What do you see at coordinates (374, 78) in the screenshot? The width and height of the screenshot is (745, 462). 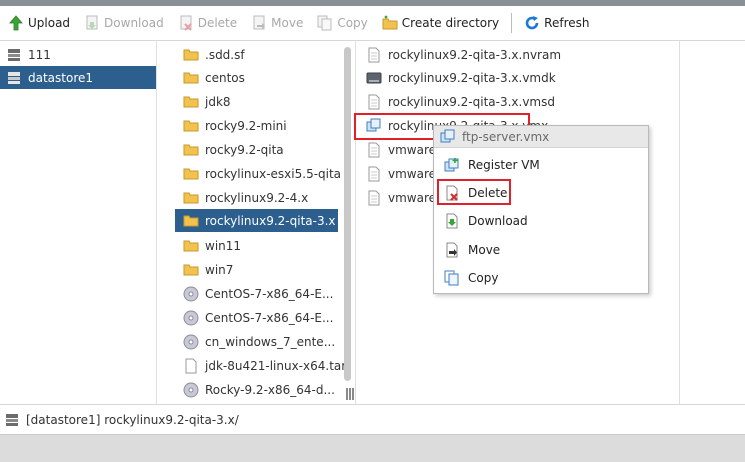 I see `virtual-disk-icon` at bounding box center [374, 78].